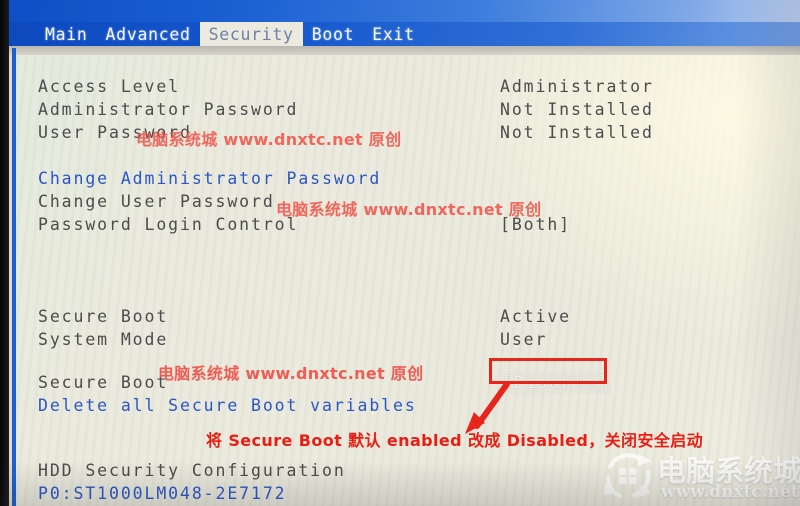  I want to click on menu-tab-advanced: Advanced, so click(148, 34).